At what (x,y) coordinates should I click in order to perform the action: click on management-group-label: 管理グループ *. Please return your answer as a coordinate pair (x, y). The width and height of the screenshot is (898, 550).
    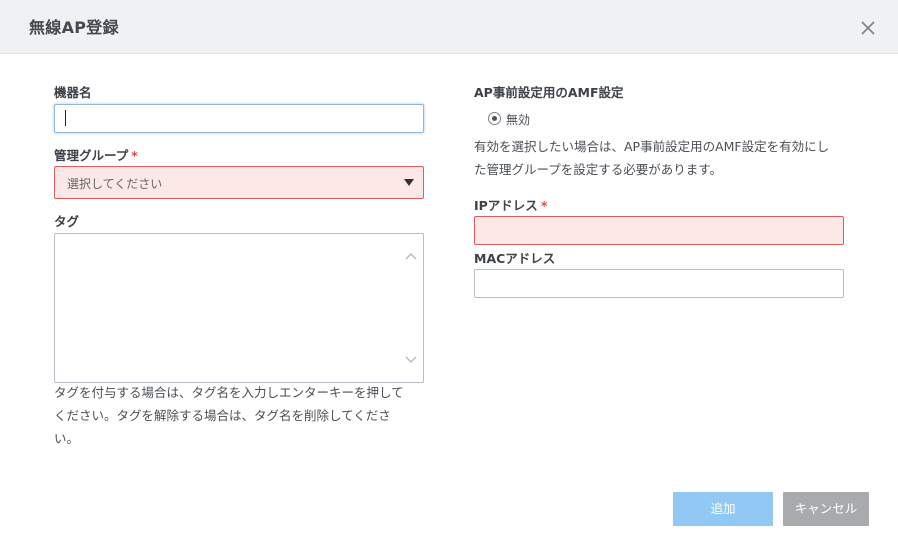
    Looking at the image, I should click on (96, 154).